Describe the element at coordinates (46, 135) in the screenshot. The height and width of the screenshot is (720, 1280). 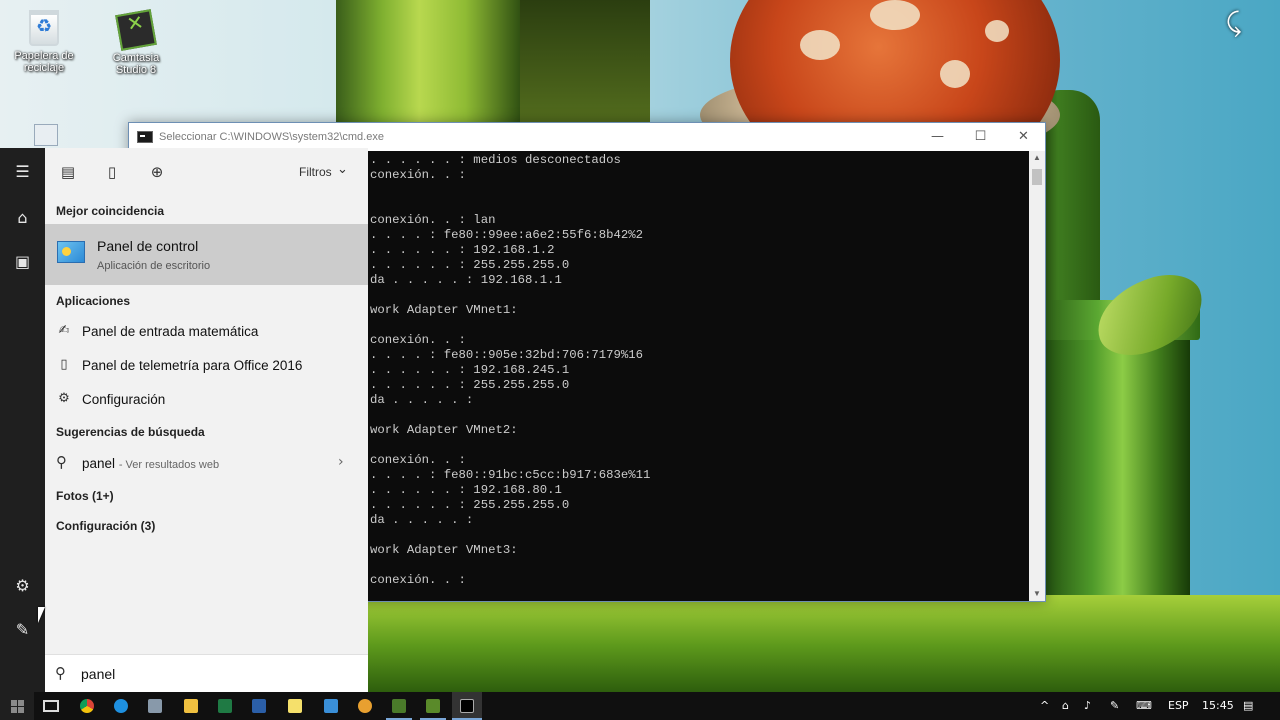
I see `desktop-icon-partial` at that location.